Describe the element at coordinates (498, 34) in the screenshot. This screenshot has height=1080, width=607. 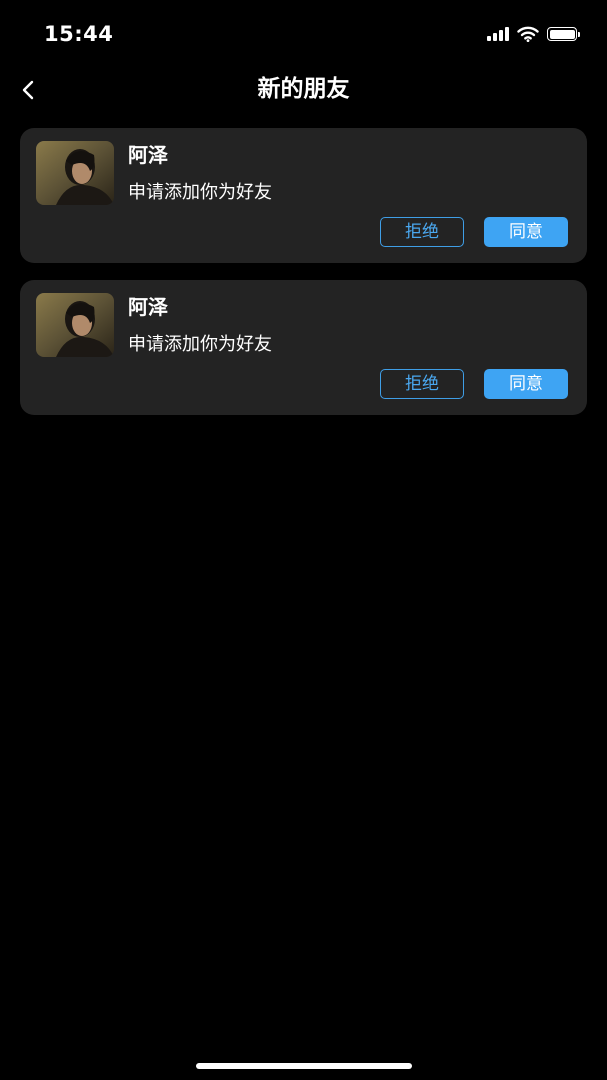
I see `signal-icon` at that location.